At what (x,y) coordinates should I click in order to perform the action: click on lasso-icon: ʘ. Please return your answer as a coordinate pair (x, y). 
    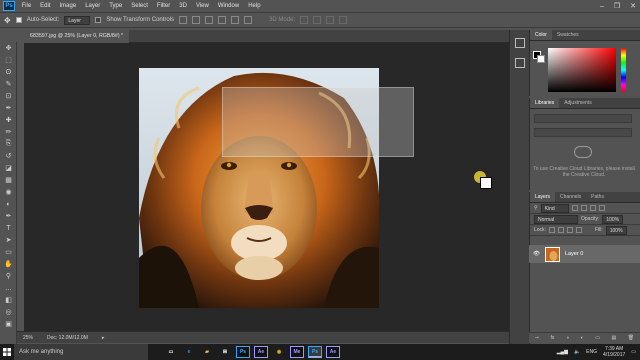
    Looking at the image, I should click on (8, 72).